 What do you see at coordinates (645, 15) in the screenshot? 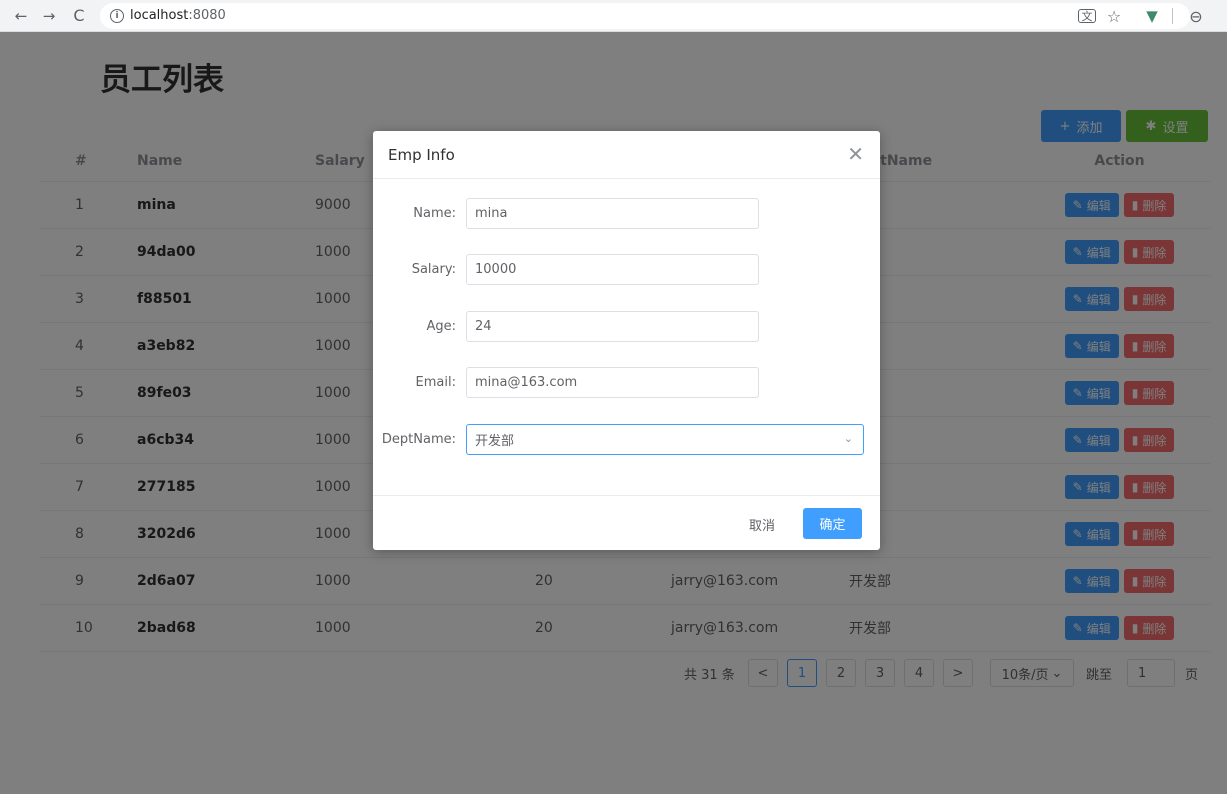
I see `address-bar: i localhost:8080` at bounding box center [645, 15].